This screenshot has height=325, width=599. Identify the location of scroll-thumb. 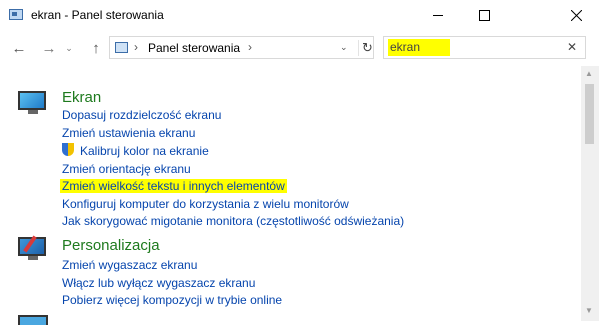
(589, 114).